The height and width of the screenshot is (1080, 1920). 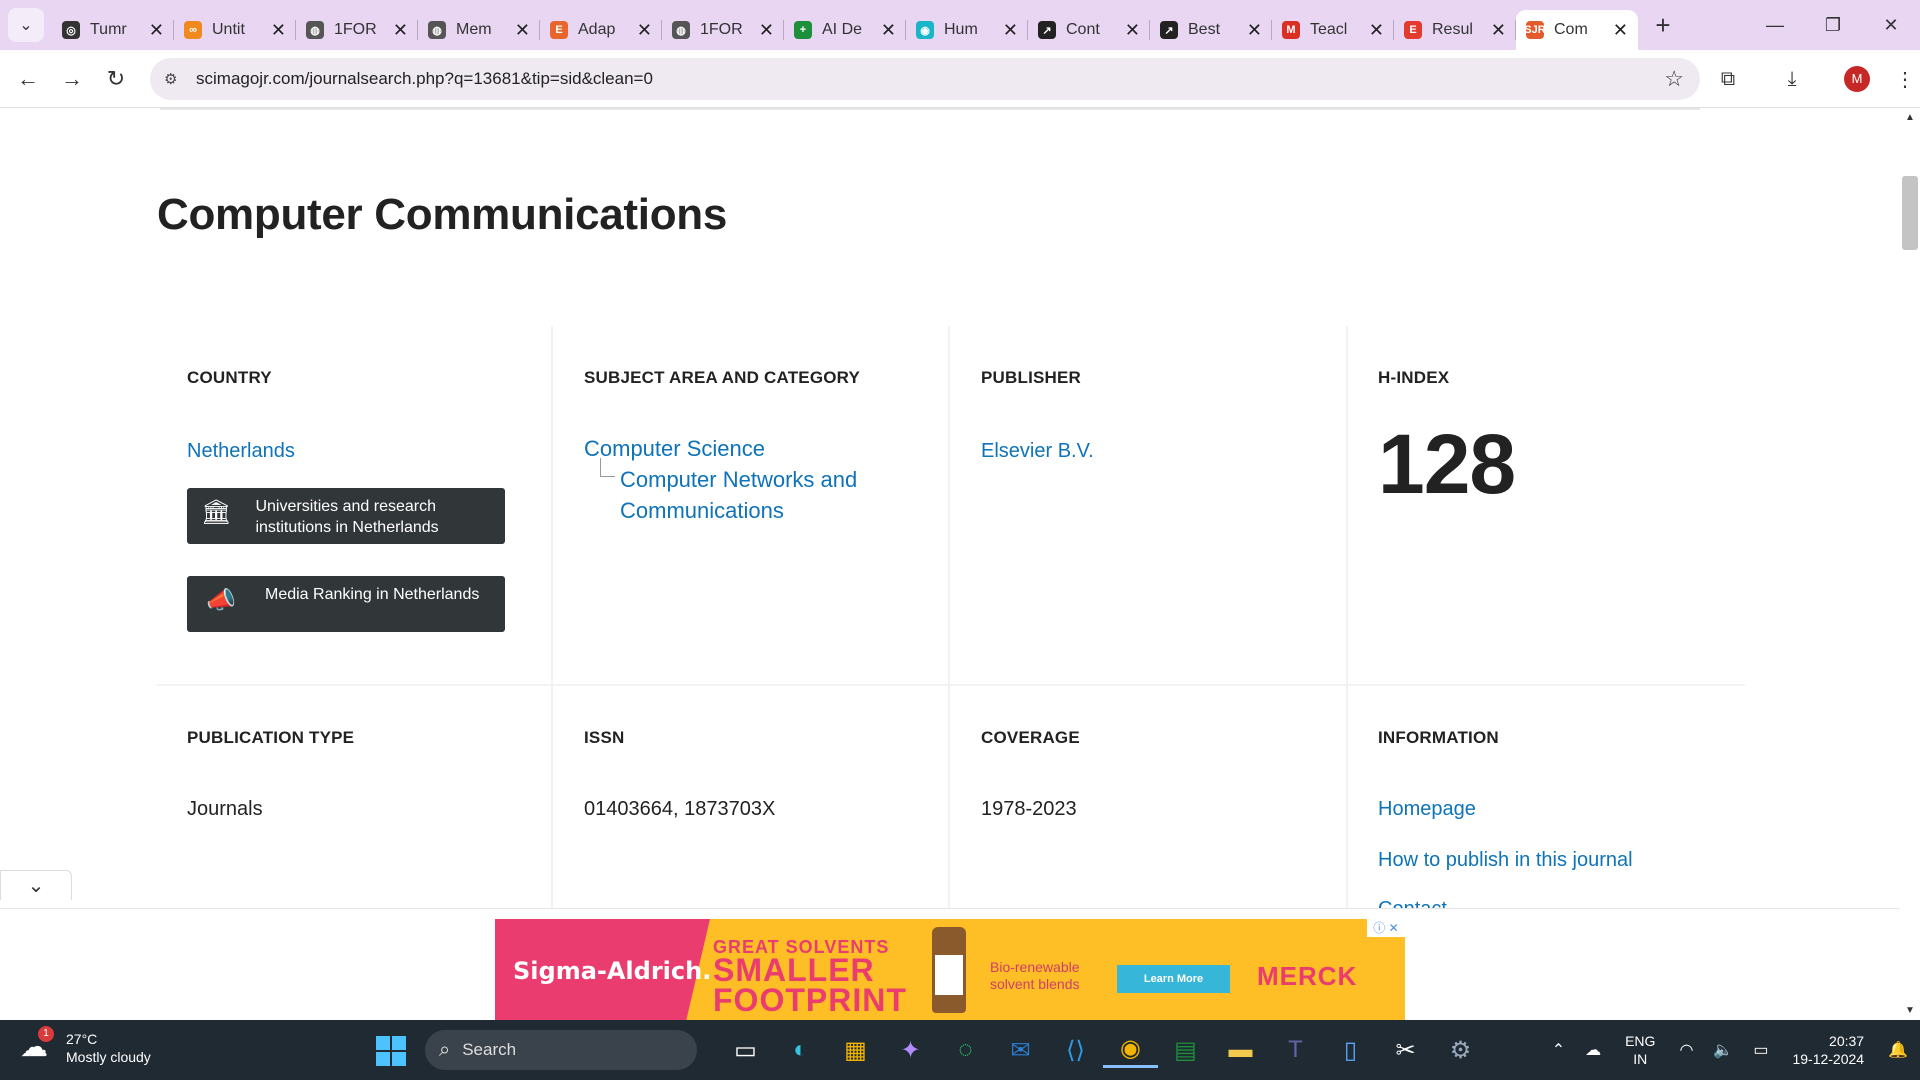 I want to click on coverage-label: COVERAGE, so click(x=1030, y=737).